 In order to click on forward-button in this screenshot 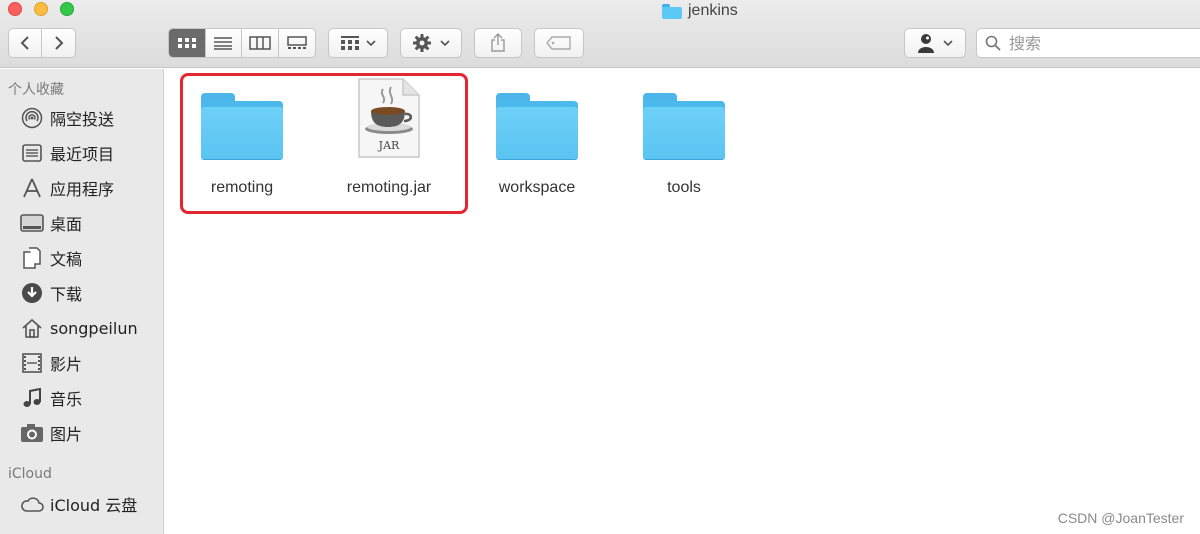, I will do `click(58, 43)`.